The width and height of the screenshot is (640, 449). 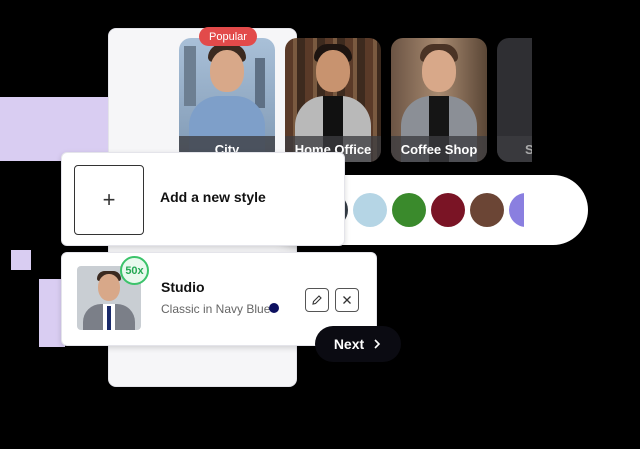 I want to click on style-card-city: City, so click(x=227, y=100).